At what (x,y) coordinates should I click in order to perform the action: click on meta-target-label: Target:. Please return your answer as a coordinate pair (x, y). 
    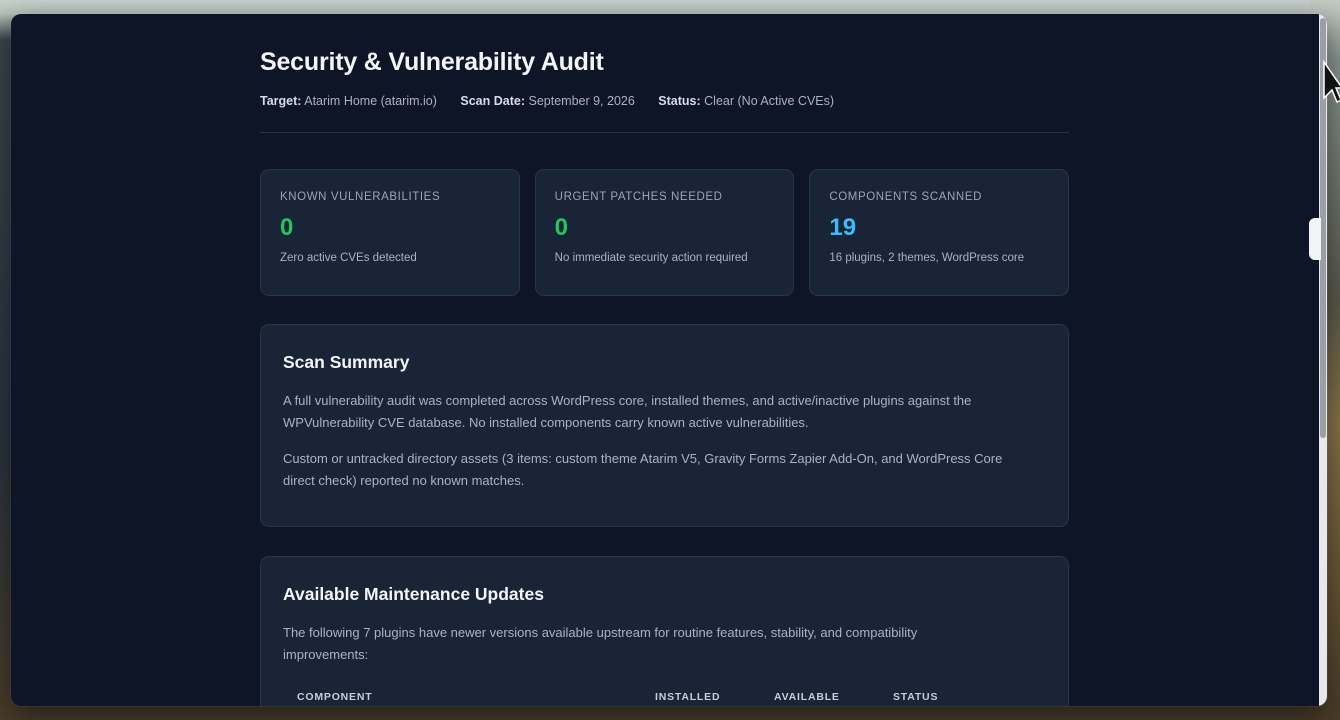
    Looking at the image, I should click on (281, 101).